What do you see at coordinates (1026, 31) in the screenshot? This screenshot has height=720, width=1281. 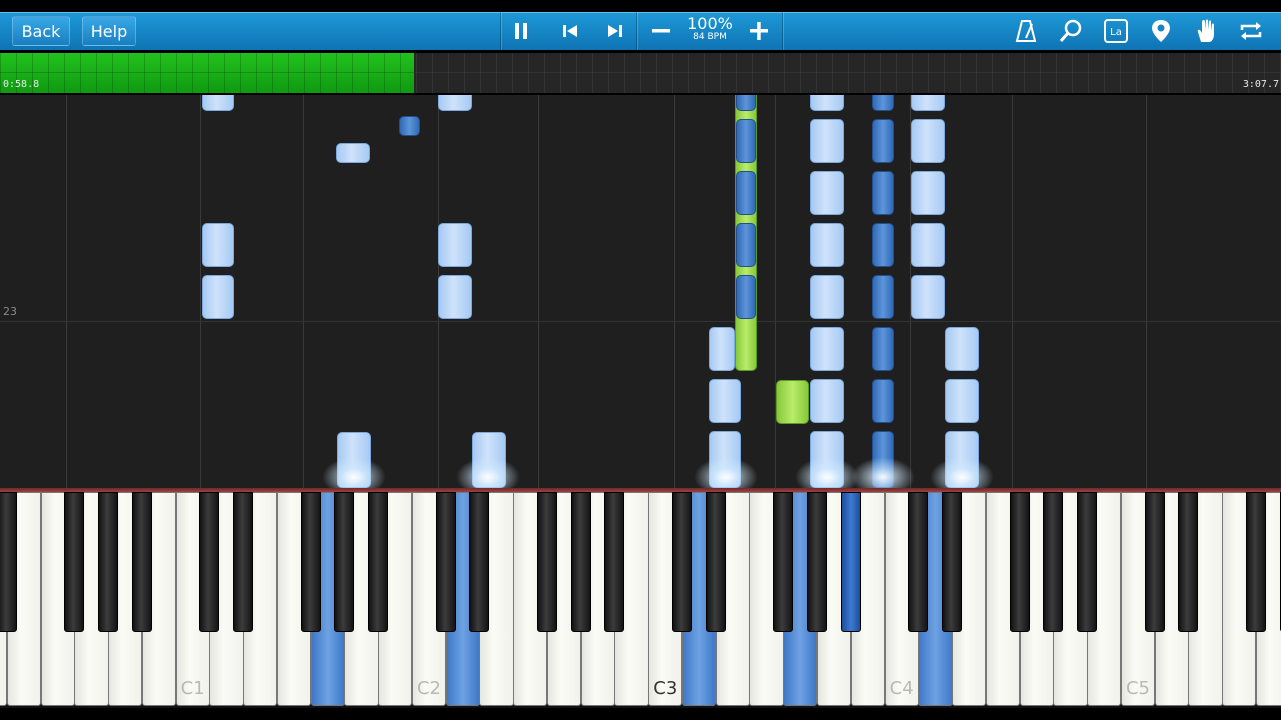 I see `metronome-icon` at bounding box center [1026, 31].